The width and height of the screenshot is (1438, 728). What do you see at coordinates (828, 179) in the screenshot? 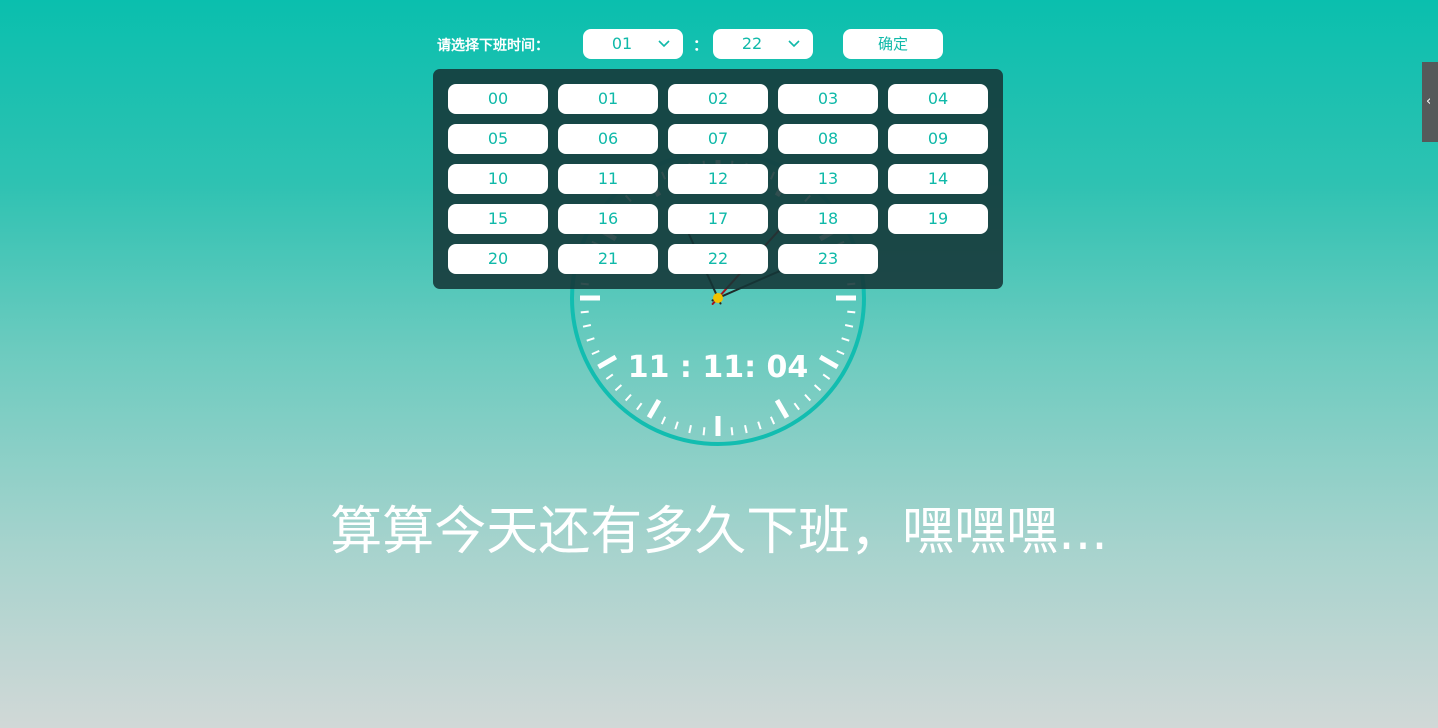
I see `hour-option: 13` at bounding box center [828, 179].